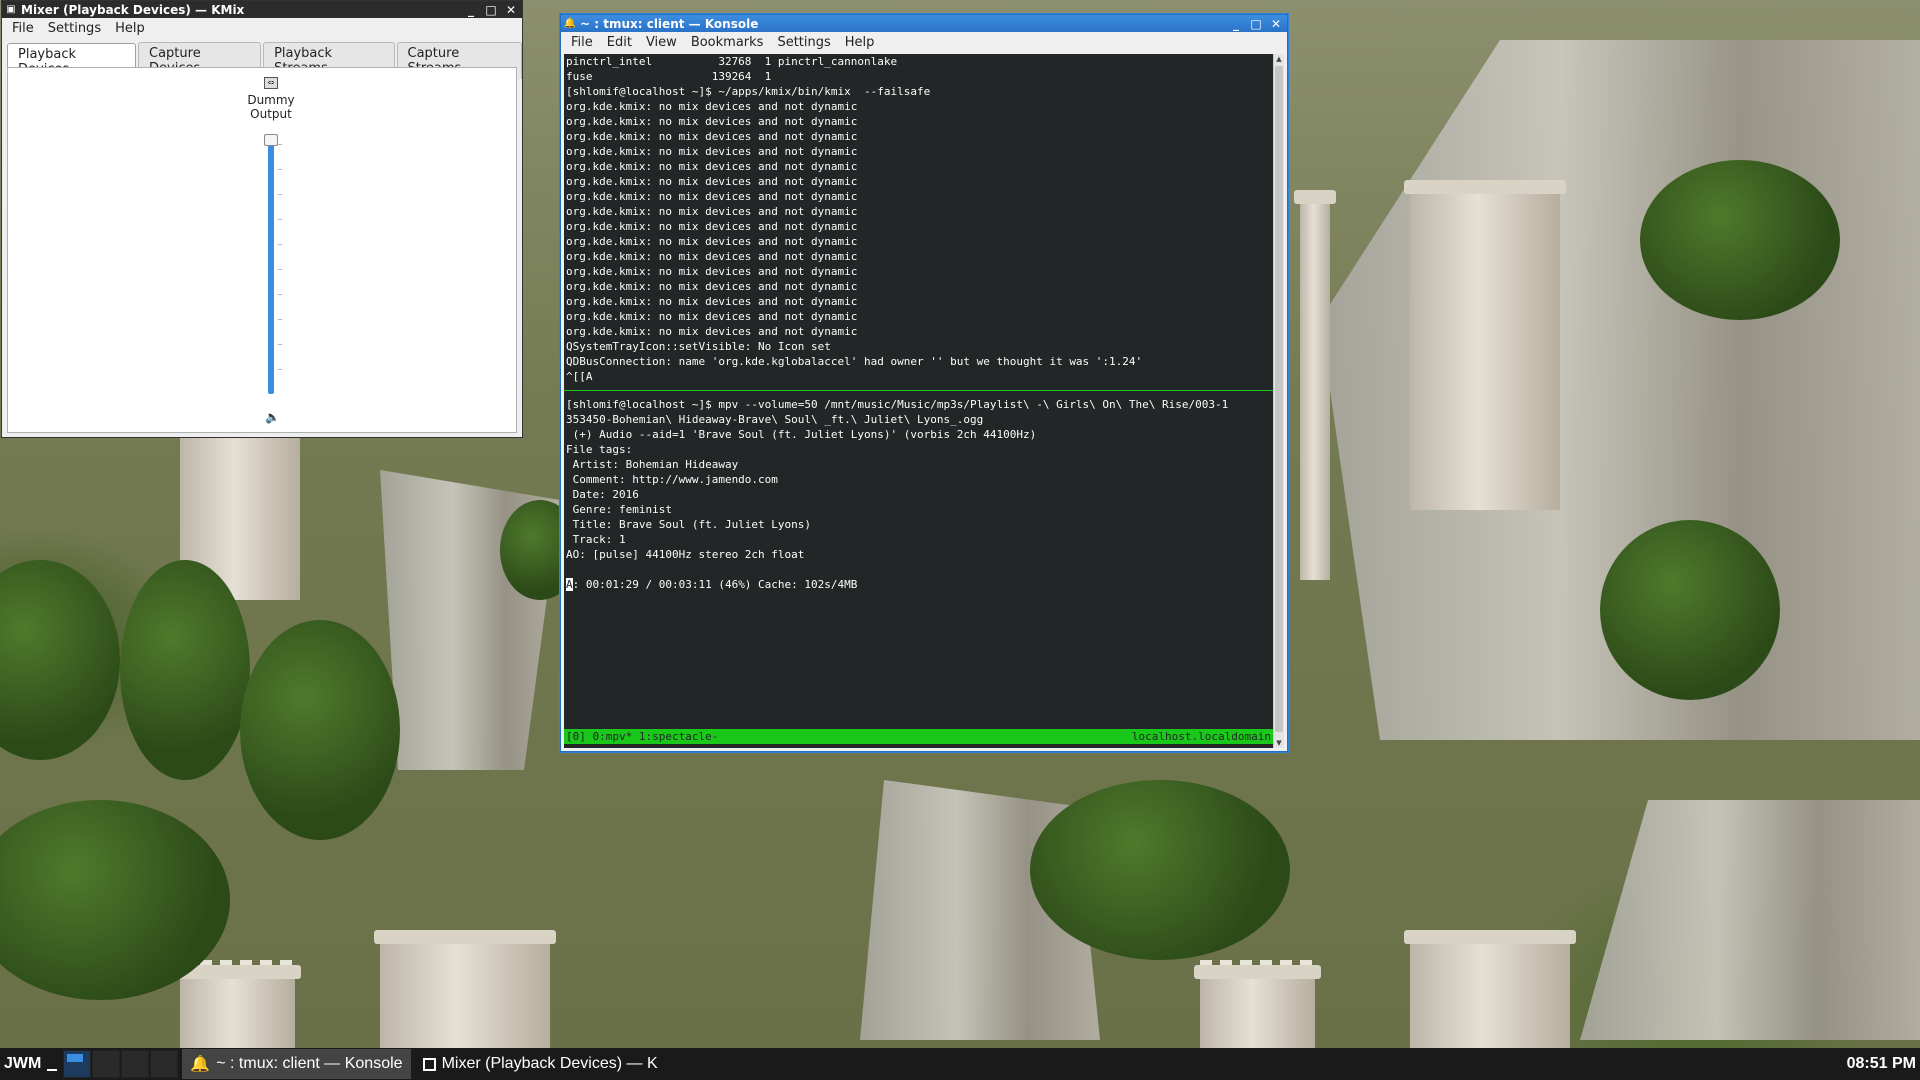  What do you see at coordinates (596, 539) in the screenshot?
I see `terminal-line: Track: 1` at bounding box center [596, 539].